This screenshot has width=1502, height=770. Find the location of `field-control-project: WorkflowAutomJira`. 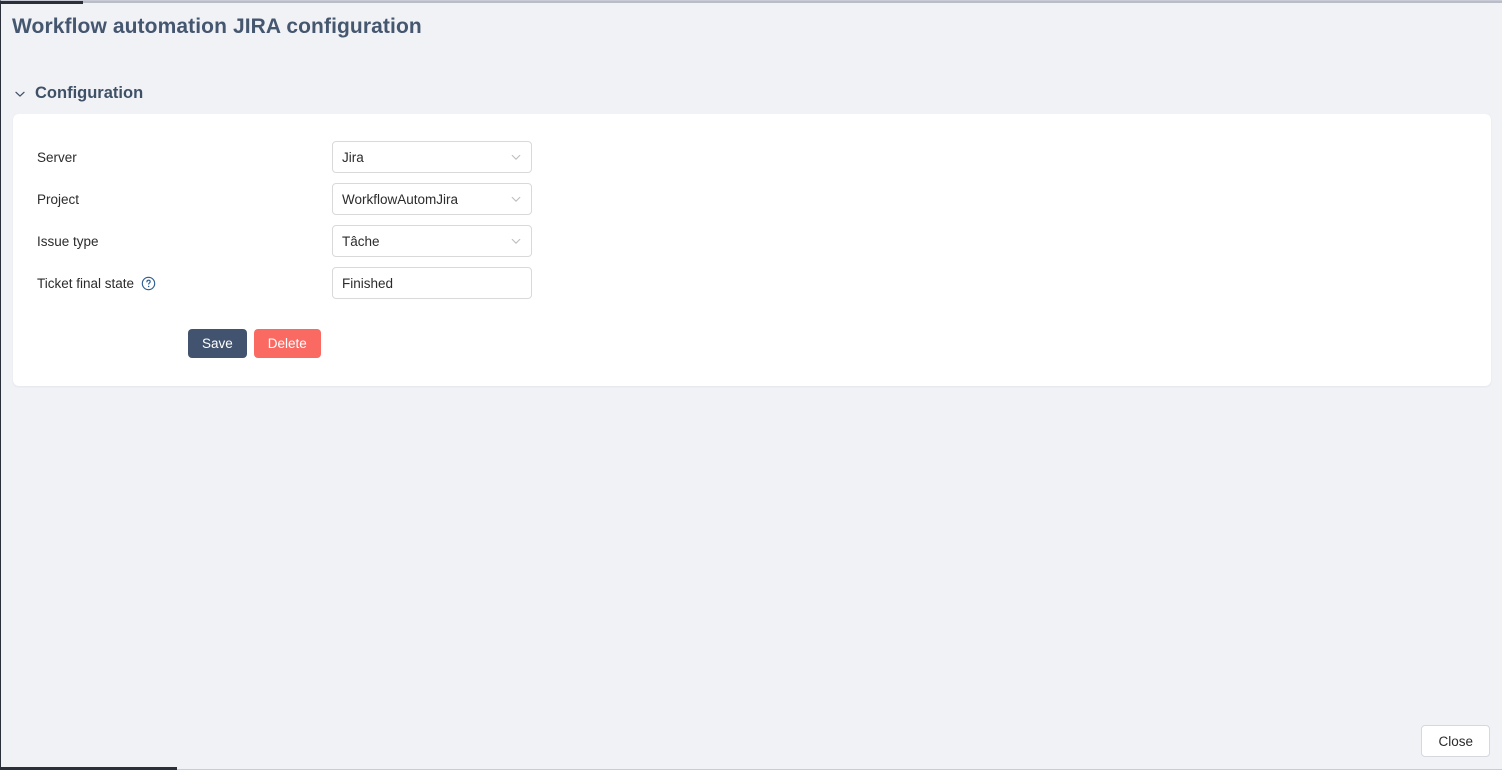

field-control-project: WorkflowAutomJira is located at coordinates (432, 199).